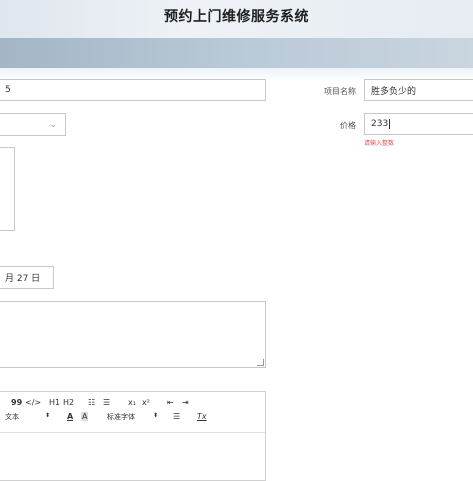 The height and width of the screenshot is (481, 473). Describe the element at coordinates (236, 53) in the screenshot. I see `nav-bar` at that location.